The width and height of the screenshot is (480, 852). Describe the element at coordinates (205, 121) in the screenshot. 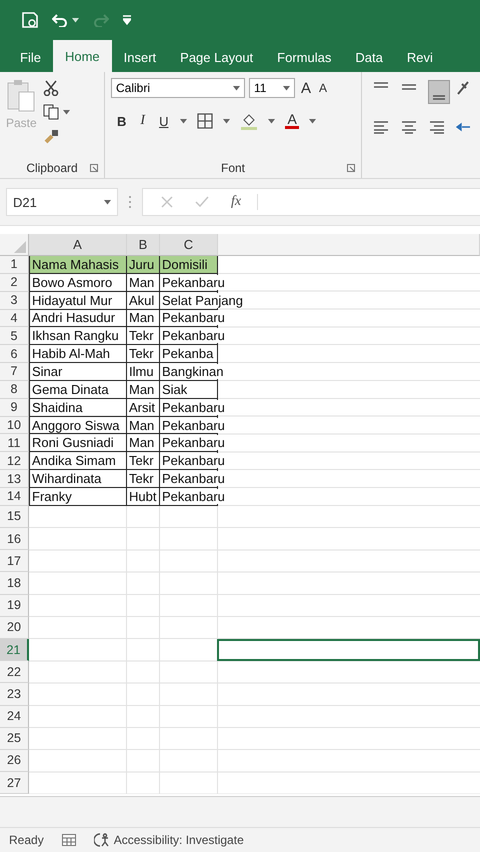

I see `borders-icon` at that location.